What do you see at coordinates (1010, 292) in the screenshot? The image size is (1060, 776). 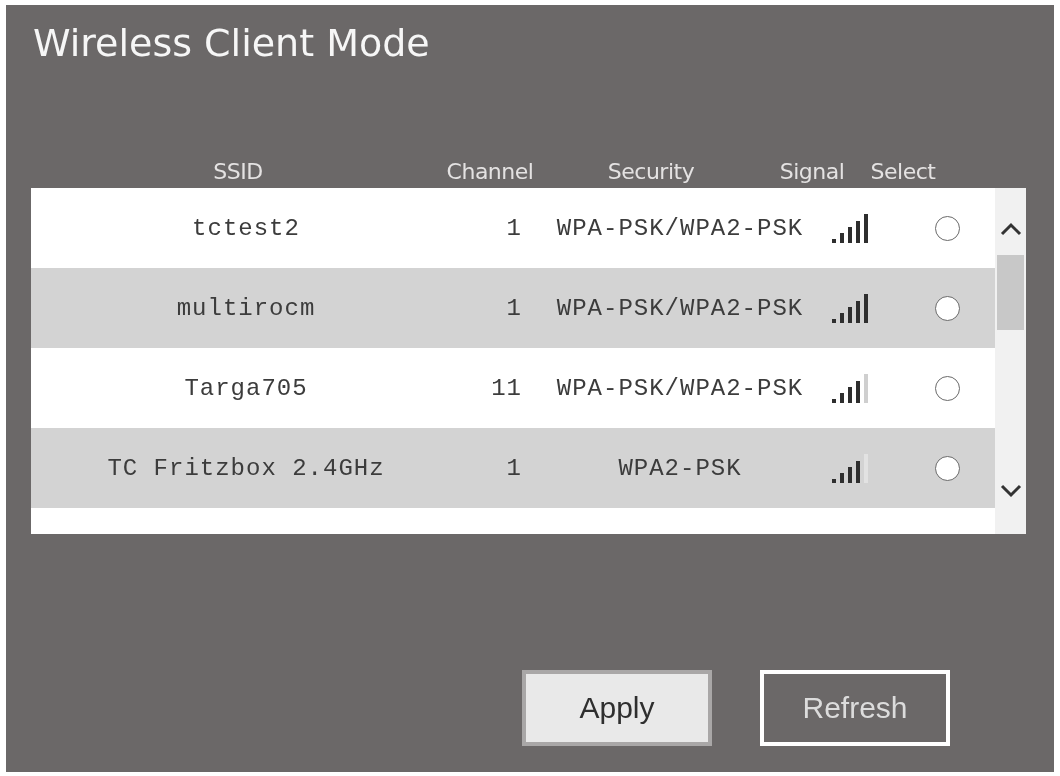 I see `scrollbar-thumb` at bounding box center [1010, 292].